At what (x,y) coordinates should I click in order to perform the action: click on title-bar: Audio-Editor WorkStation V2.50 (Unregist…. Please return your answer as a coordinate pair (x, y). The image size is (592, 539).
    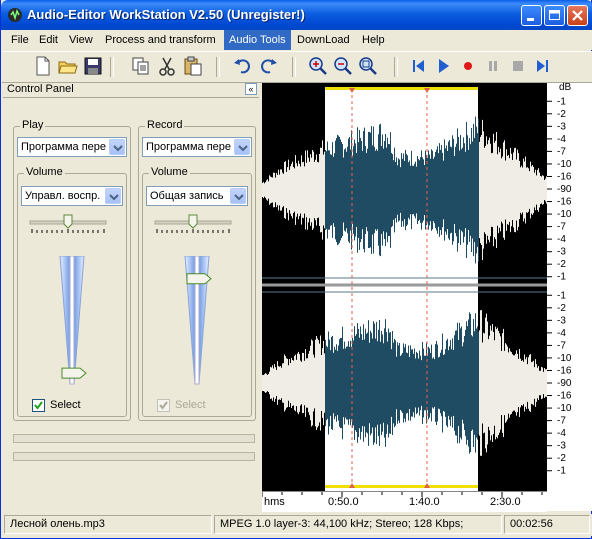
    Looking at the image, I should click on (296, 15).